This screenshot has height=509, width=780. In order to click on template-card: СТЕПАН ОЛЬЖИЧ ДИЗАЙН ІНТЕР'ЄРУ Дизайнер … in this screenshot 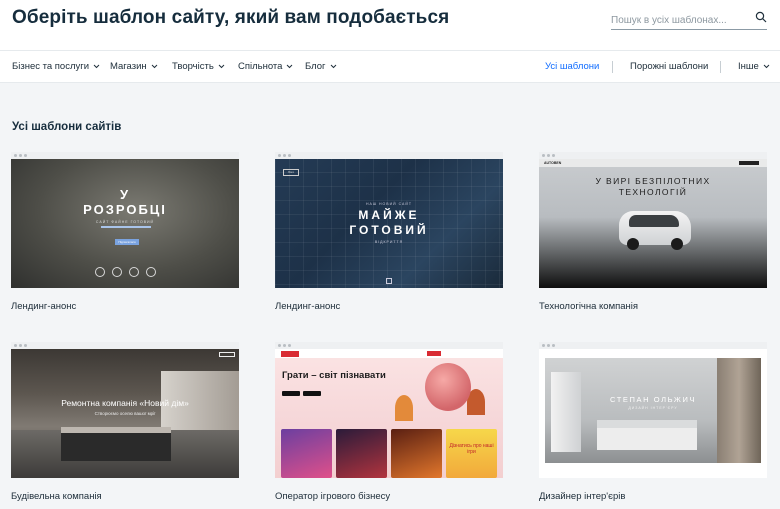, I will do `click(653, 422)`.